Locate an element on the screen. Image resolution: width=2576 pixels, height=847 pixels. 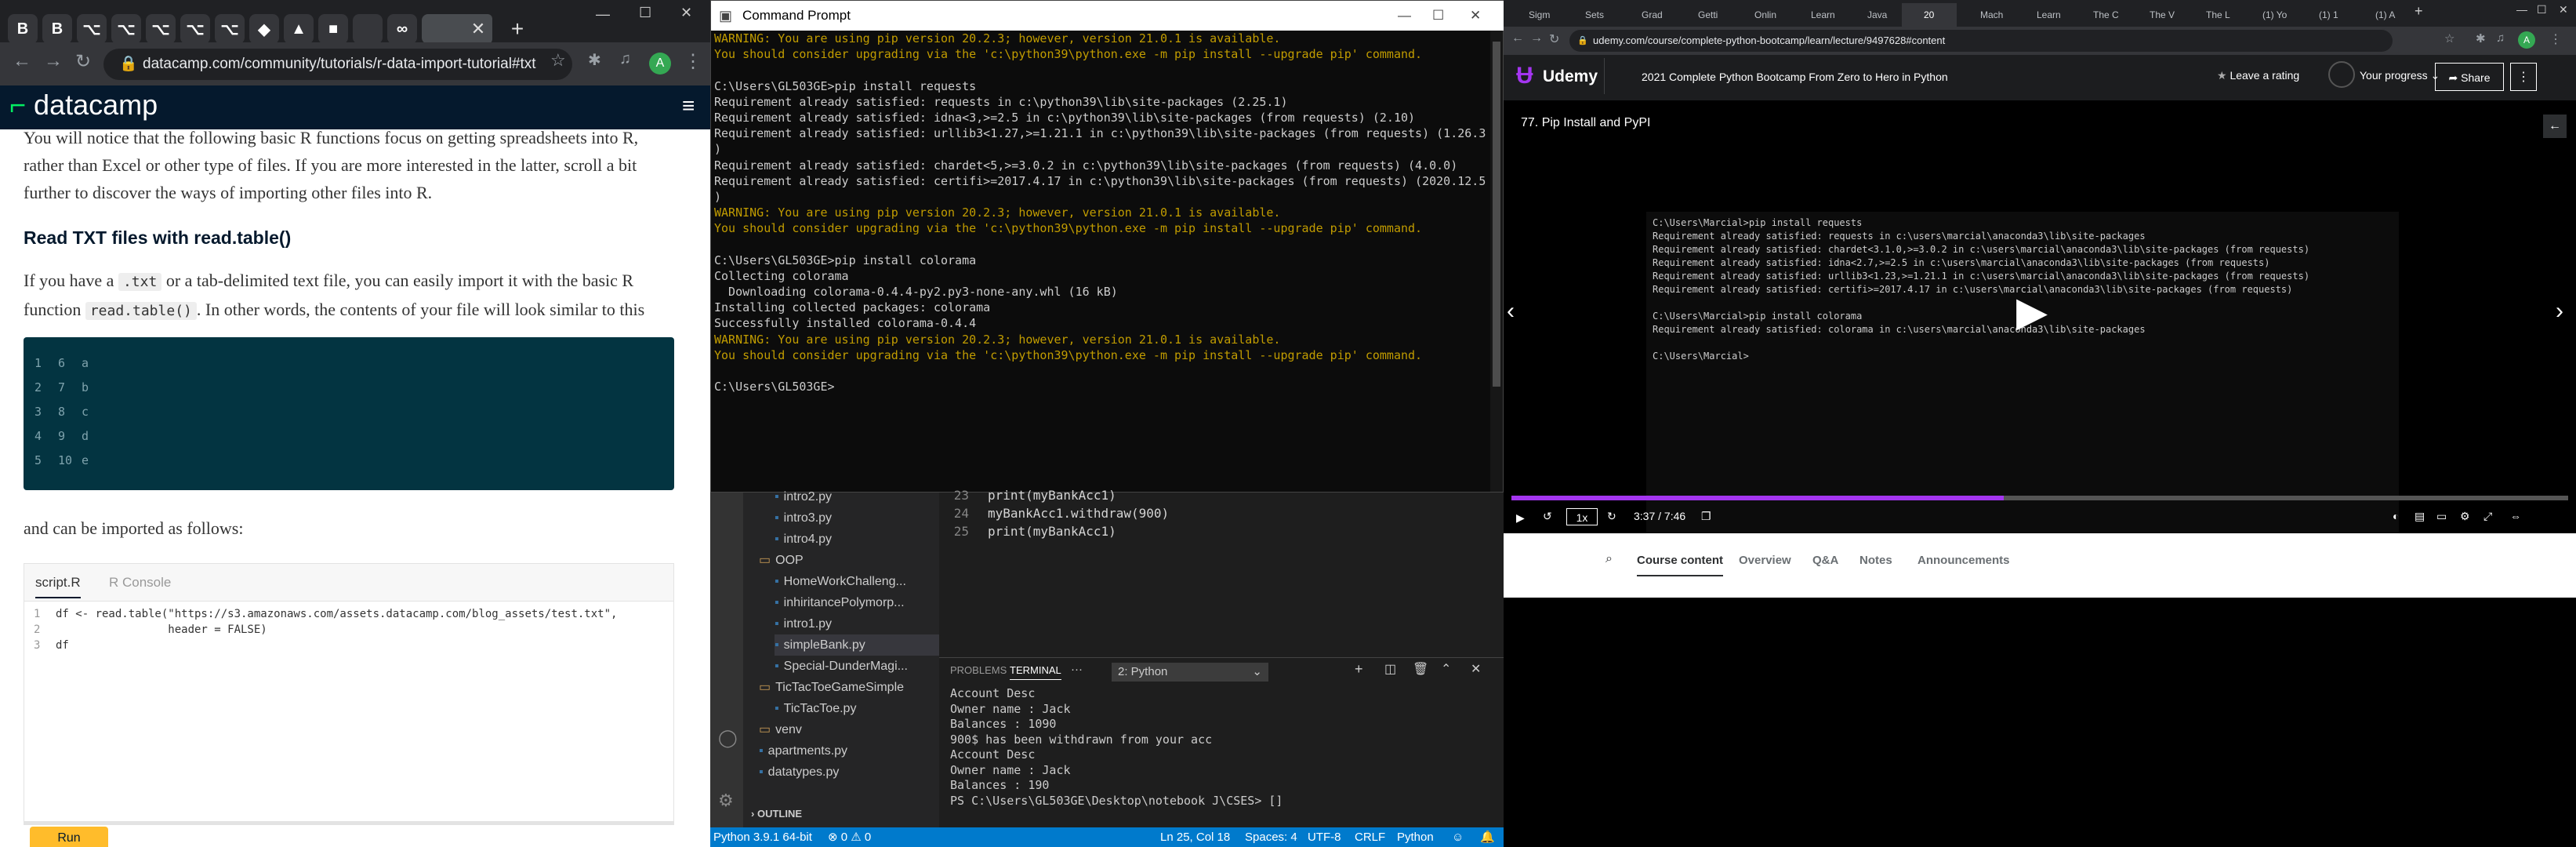
file-item: ▪ intro2.py is located at coordinates (803, 496).